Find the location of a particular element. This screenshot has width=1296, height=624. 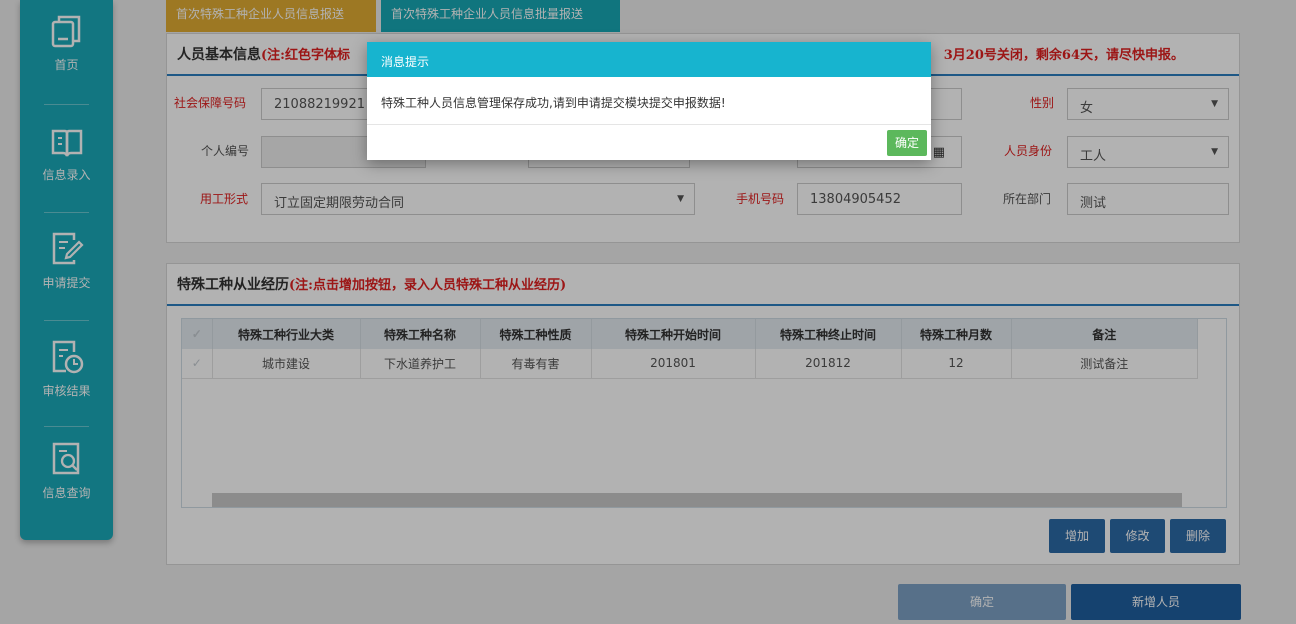

dialog-message: 特殊工种人员信息管理保存成功,请到申请提交模块提交申报数据! is located at coordinates (649, 101).